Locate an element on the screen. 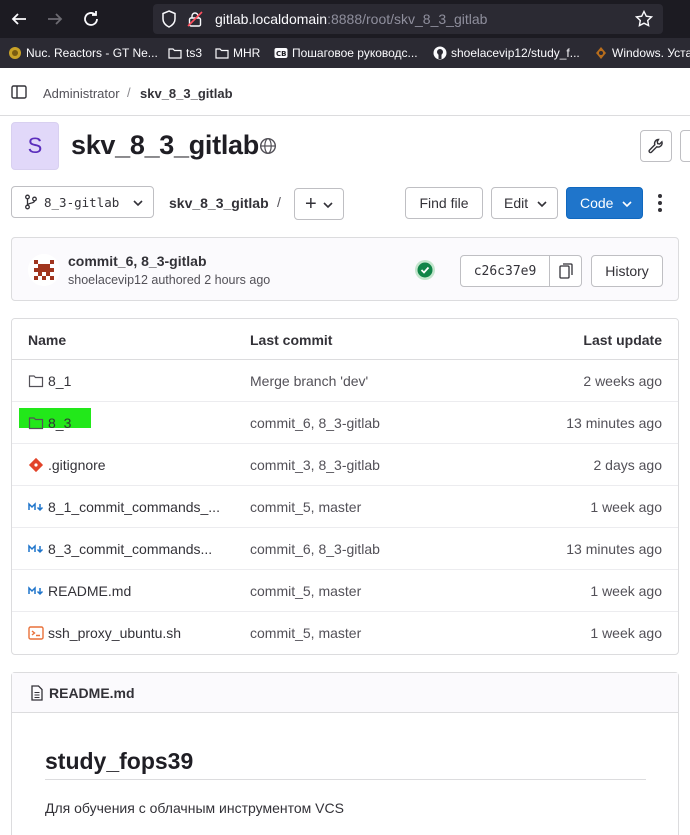 This screenshot has width=690, height=835. commit-sha: c26c37e9 is located at coordinates (505, 271).